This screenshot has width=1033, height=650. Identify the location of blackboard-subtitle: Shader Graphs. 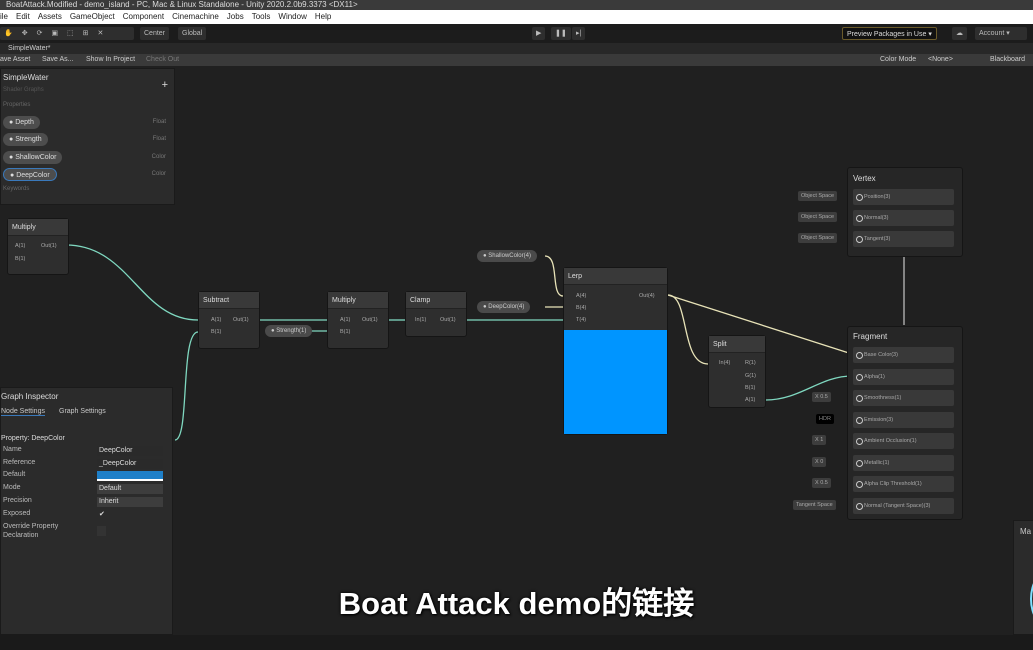
(23, 90).